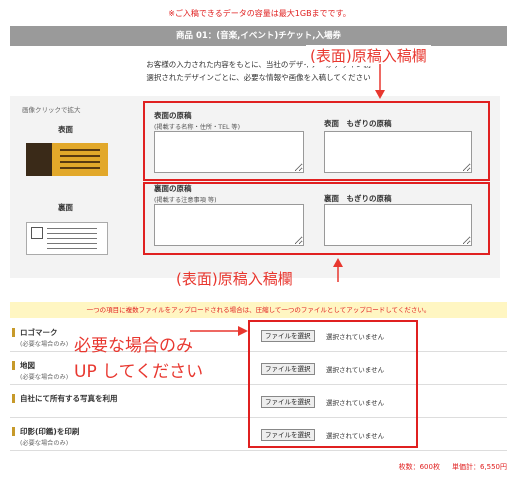  Describe the element at coordinates (35, 332) in the screenshot. I see `upload-label: ロゴマーク` at that location.